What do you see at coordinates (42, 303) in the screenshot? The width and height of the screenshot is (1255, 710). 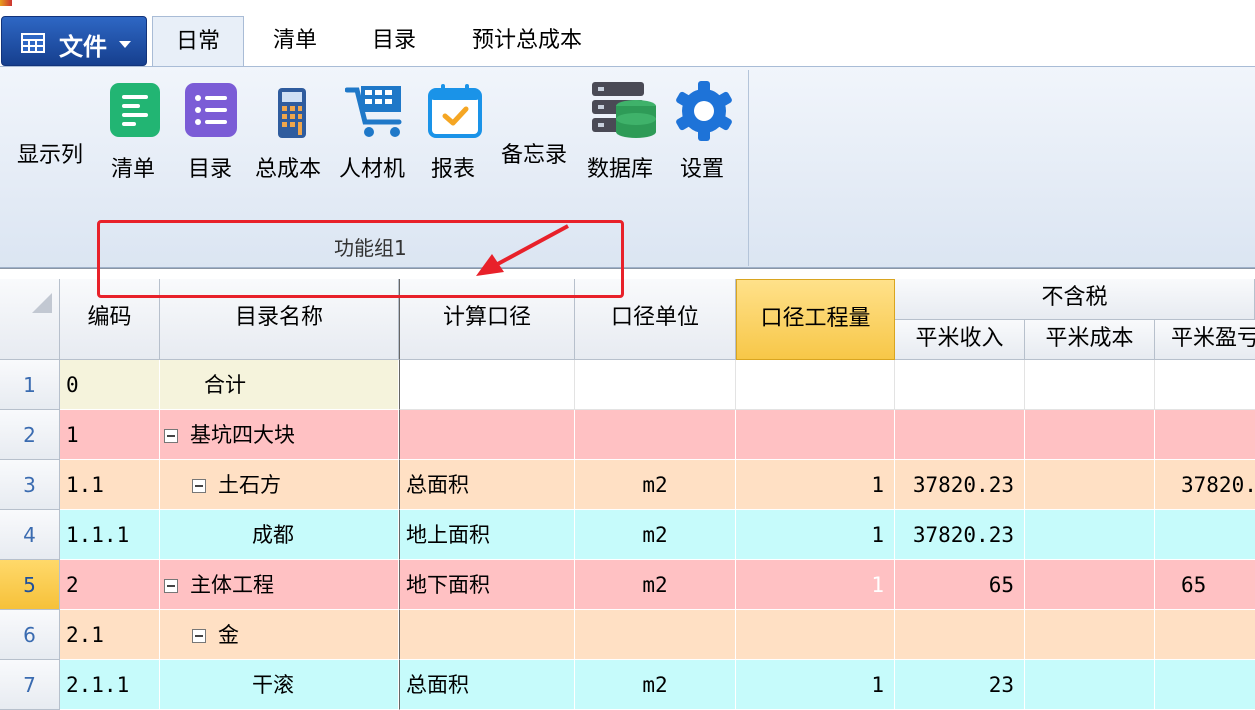 I see `select-all-icon` at bounding box center [42, 303].